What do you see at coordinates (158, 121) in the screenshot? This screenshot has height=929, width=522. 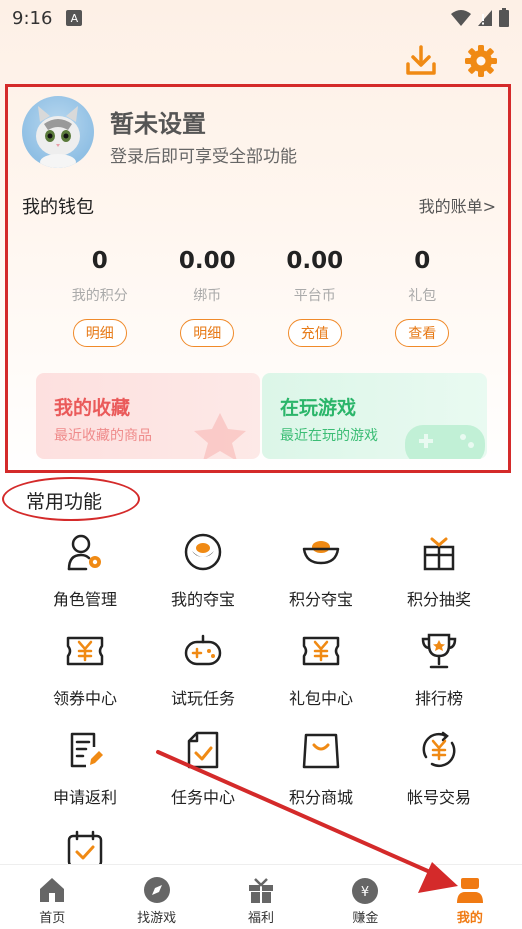 I see `nickname: 暂未设置` at bounding box center [158, 121].